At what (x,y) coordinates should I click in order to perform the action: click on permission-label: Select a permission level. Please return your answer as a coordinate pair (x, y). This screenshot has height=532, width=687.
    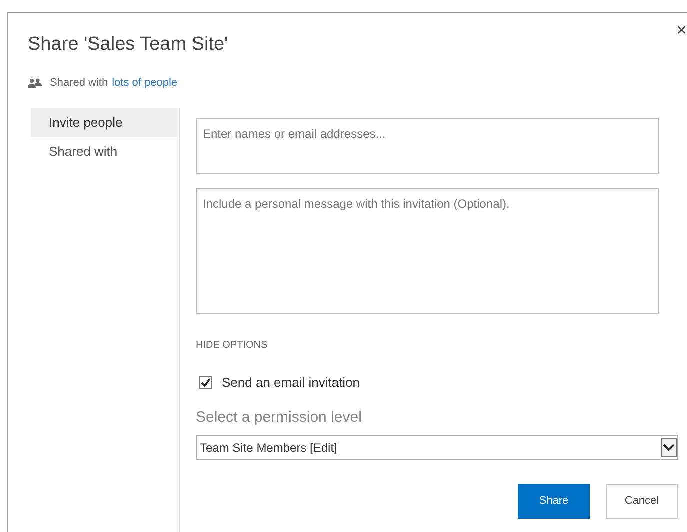
    Looking at the image, I should click on (279, 418).